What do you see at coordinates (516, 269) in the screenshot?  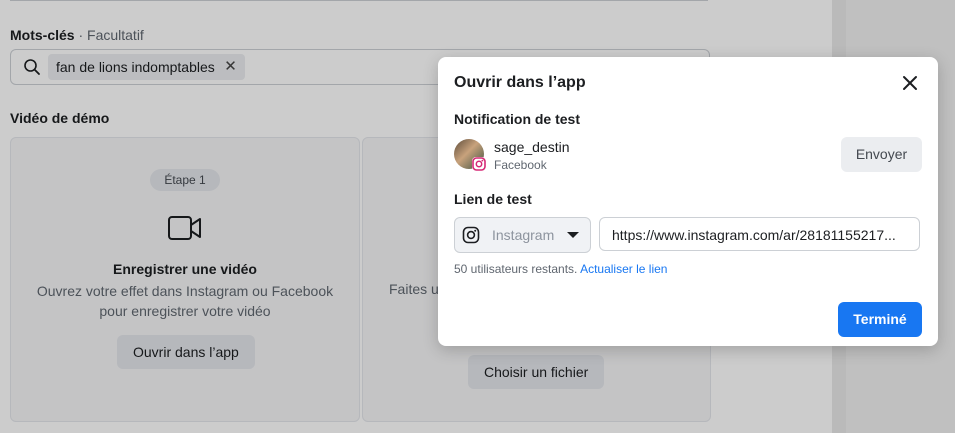 I see `remaining-count: 50 utilisateurs restants.` at bounding box center [516, 269].